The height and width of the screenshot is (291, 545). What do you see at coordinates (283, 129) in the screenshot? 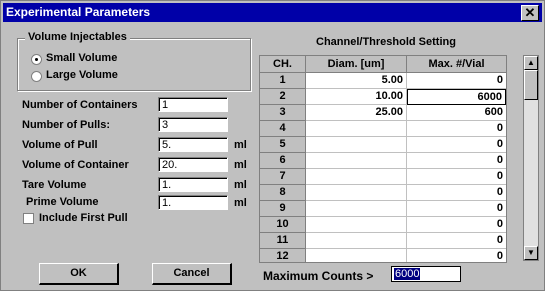
I see `channel-number-cell: 4` at bounding box center [283, 129].